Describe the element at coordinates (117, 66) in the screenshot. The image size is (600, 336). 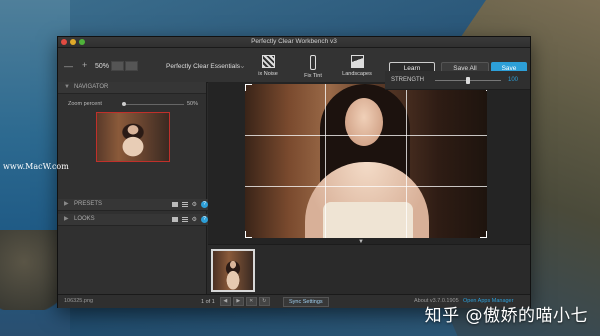
I see `single-view-button` at that location.